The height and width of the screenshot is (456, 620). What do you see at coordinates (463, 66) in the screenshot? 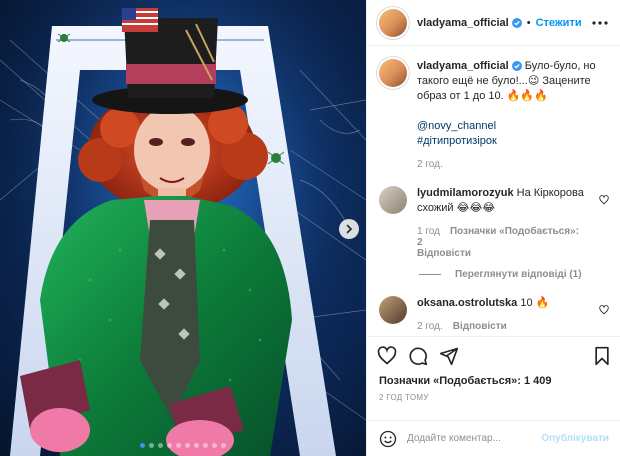
I see `caption-username: vladyama_official` at bounding box center [463, 66].